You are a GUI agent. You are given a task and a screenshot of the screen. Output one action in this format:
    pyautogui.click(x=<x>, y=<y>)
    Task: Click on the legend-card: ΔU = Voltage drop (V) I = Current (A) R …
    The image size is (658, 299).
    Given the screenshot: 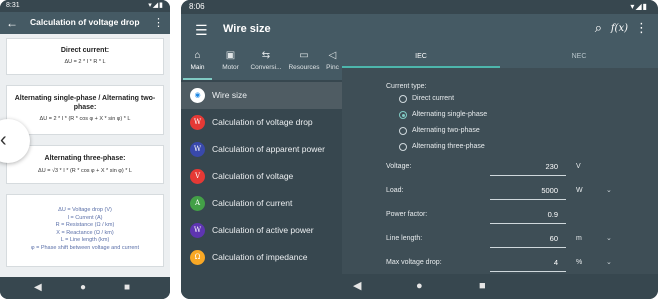 What is the action you would take?
    pyautogui.click(x=85, y=230)
    